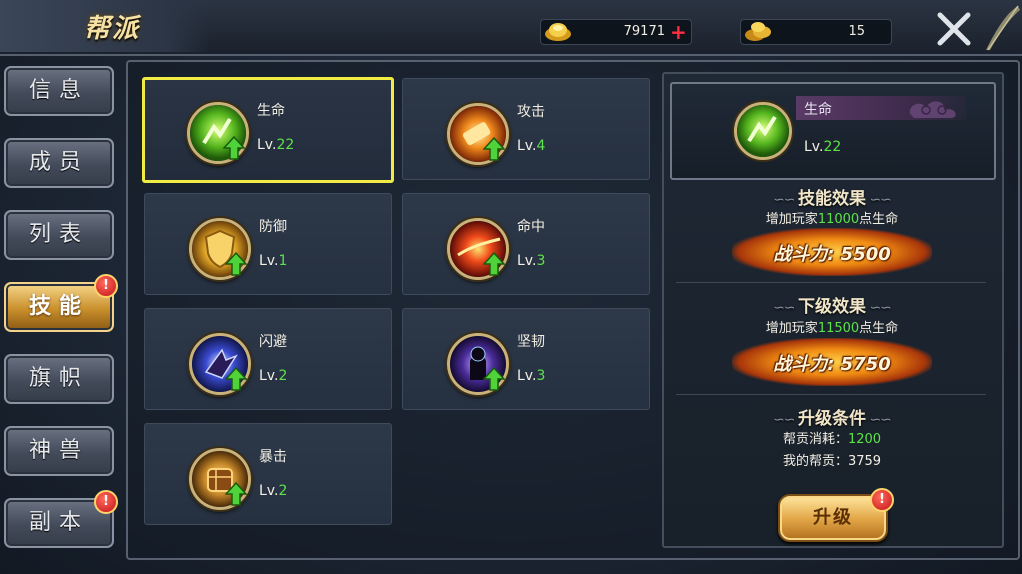 The width and height of the screenshot is (1022, 574). Describe the element at coordinates (268, 474) in the screenshot. I see `skill-card-crit: 暴击 Lv.2` at that location.